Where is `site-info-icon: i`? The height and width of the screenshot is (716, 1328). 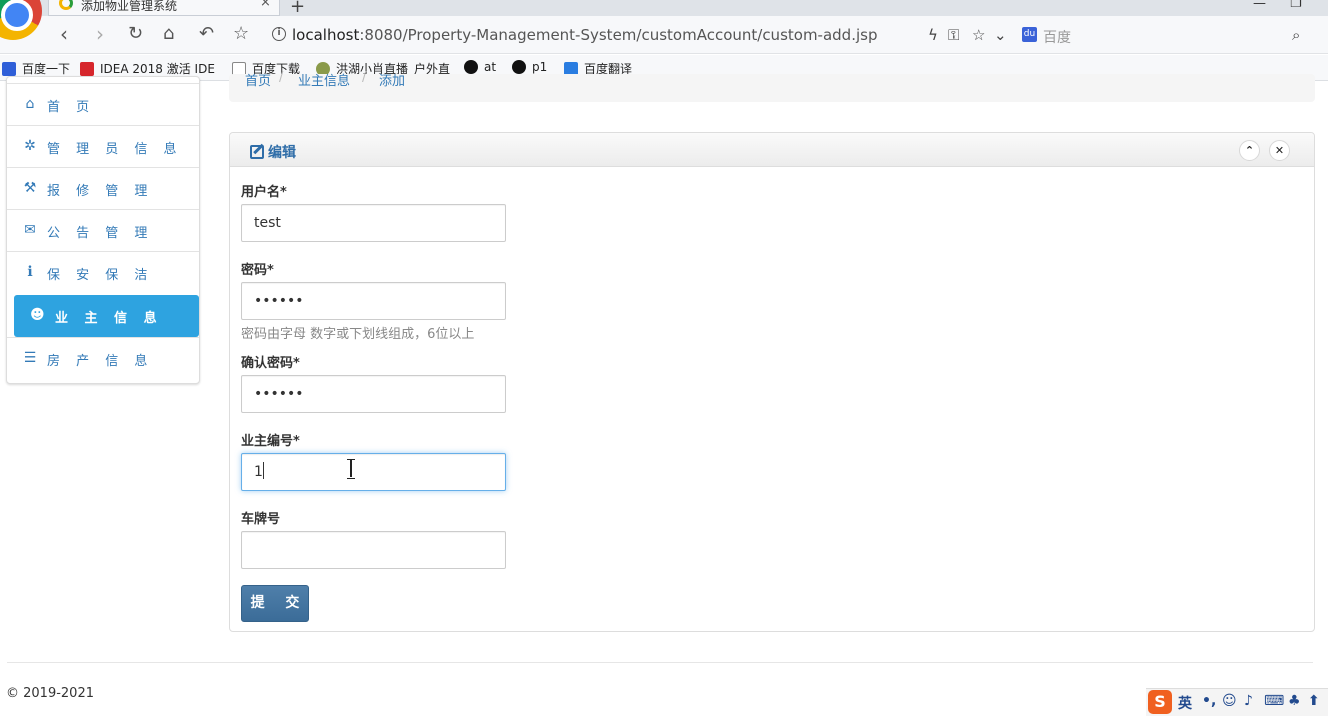 site-info-icon: i is located at coordinates (279, 34).